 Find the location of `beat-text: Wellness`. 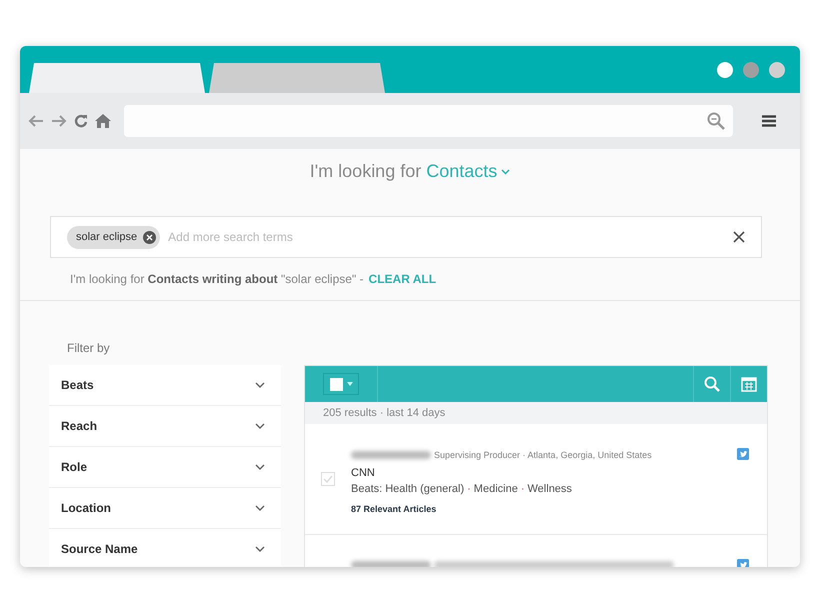

beat-text: Wellness is located at coordinates (550, 489).